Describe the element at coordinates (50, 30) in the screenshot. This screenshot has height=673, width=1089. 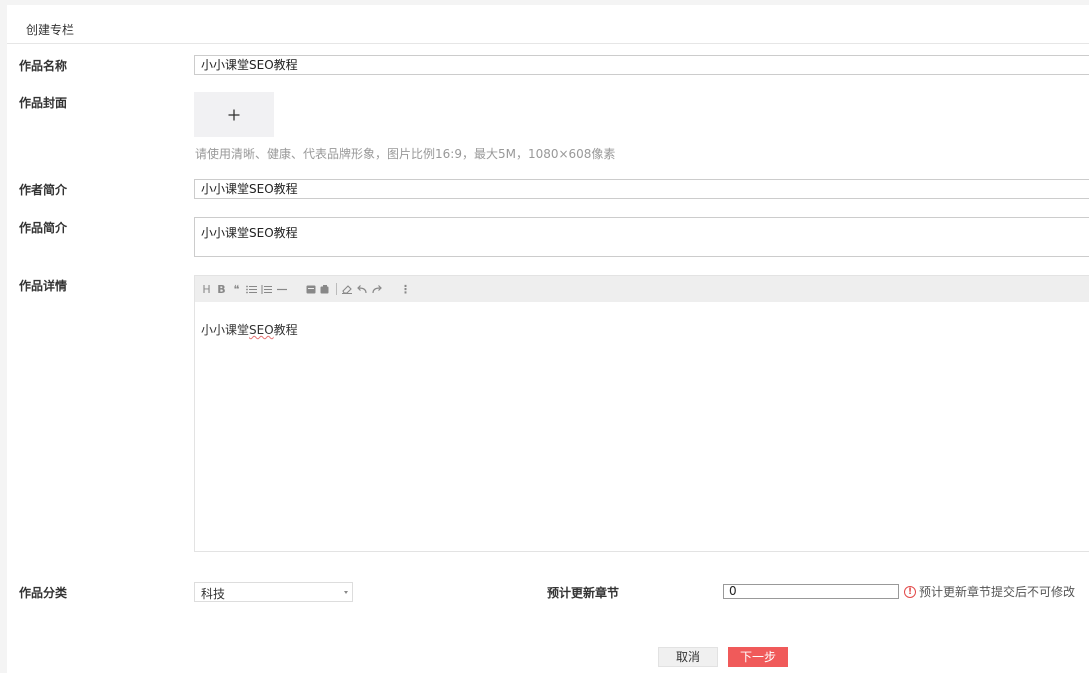
I see `page-title: 创建专栏` at that location.